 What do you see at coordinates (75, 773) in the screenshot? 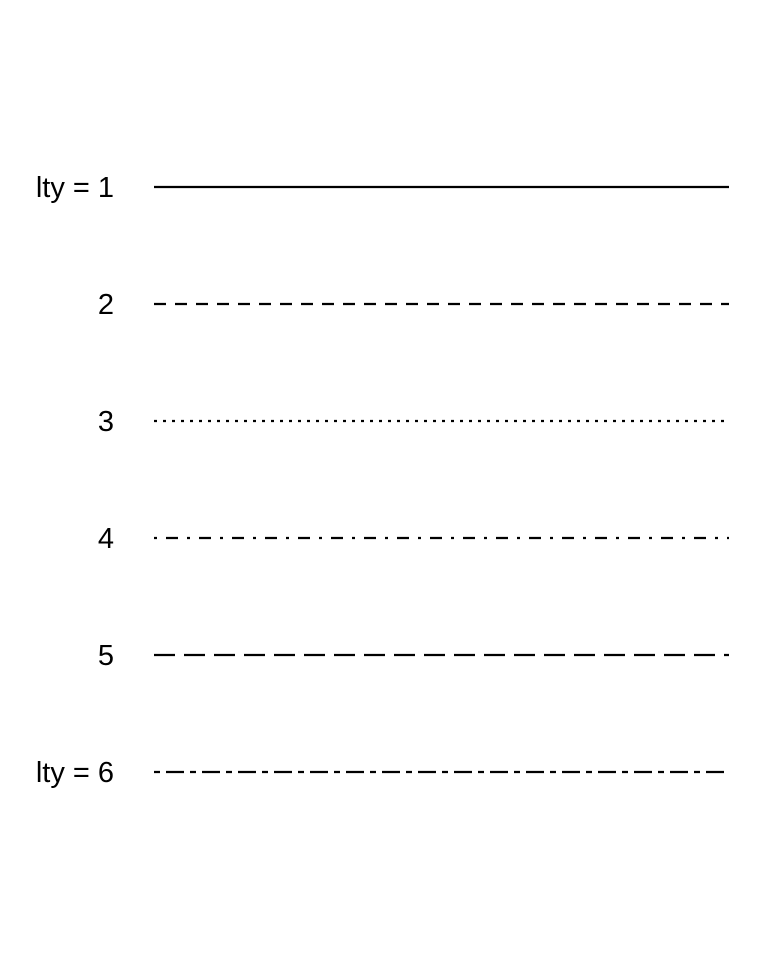
I see `row-label: lty = 6` at bounding box center [75, 773].